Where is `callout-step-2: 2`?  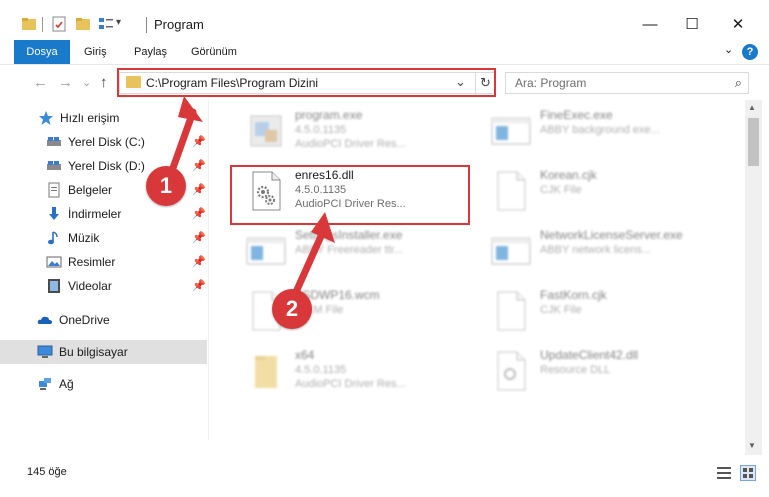 callout-step-2: 2 is located at coordinates (292, 309).